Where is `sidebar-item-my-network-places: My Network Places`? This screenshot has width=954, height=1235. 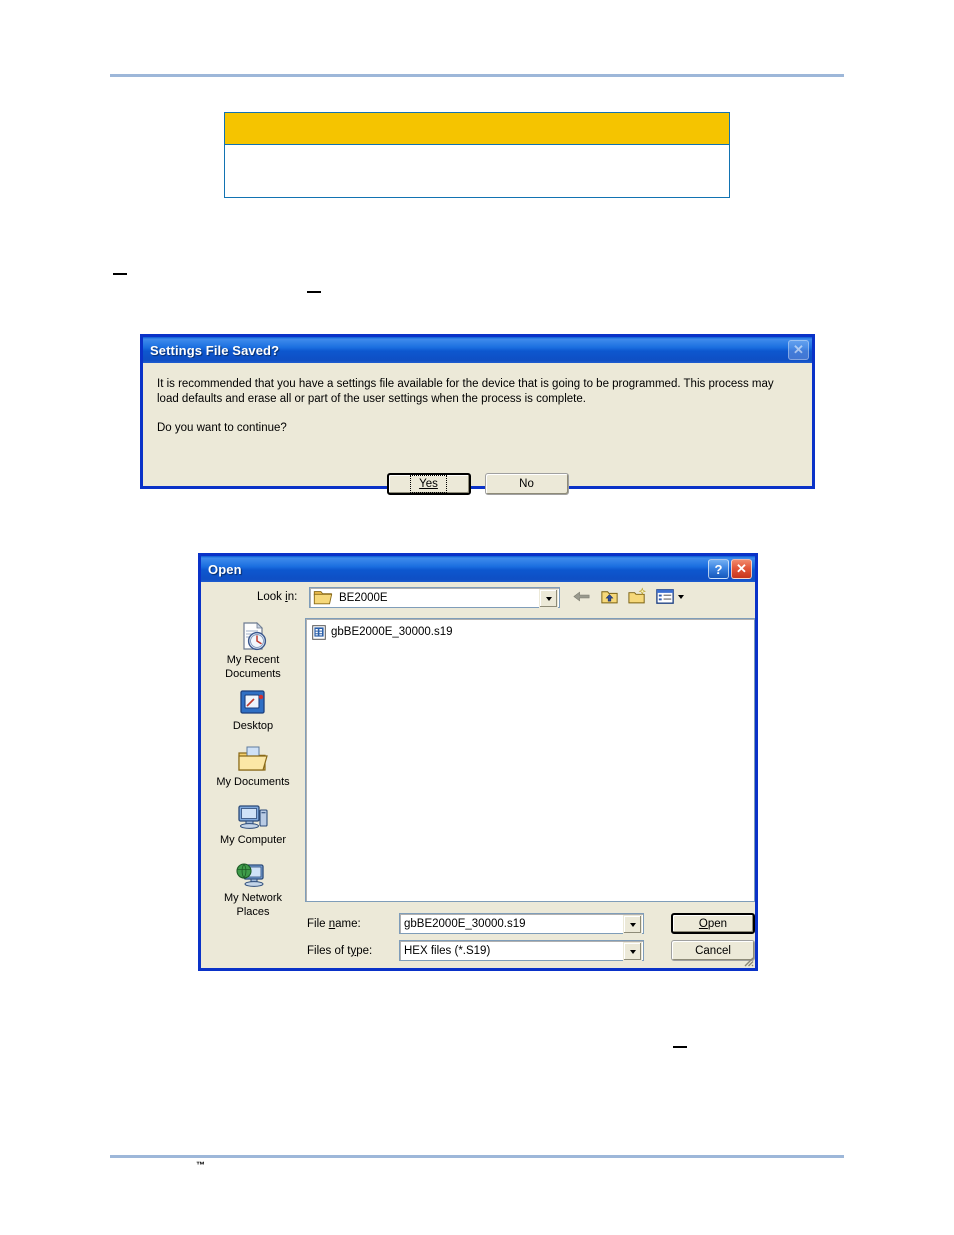 sidebar-item-my-network-places: My Network Places is located at coordinates (253, 889).